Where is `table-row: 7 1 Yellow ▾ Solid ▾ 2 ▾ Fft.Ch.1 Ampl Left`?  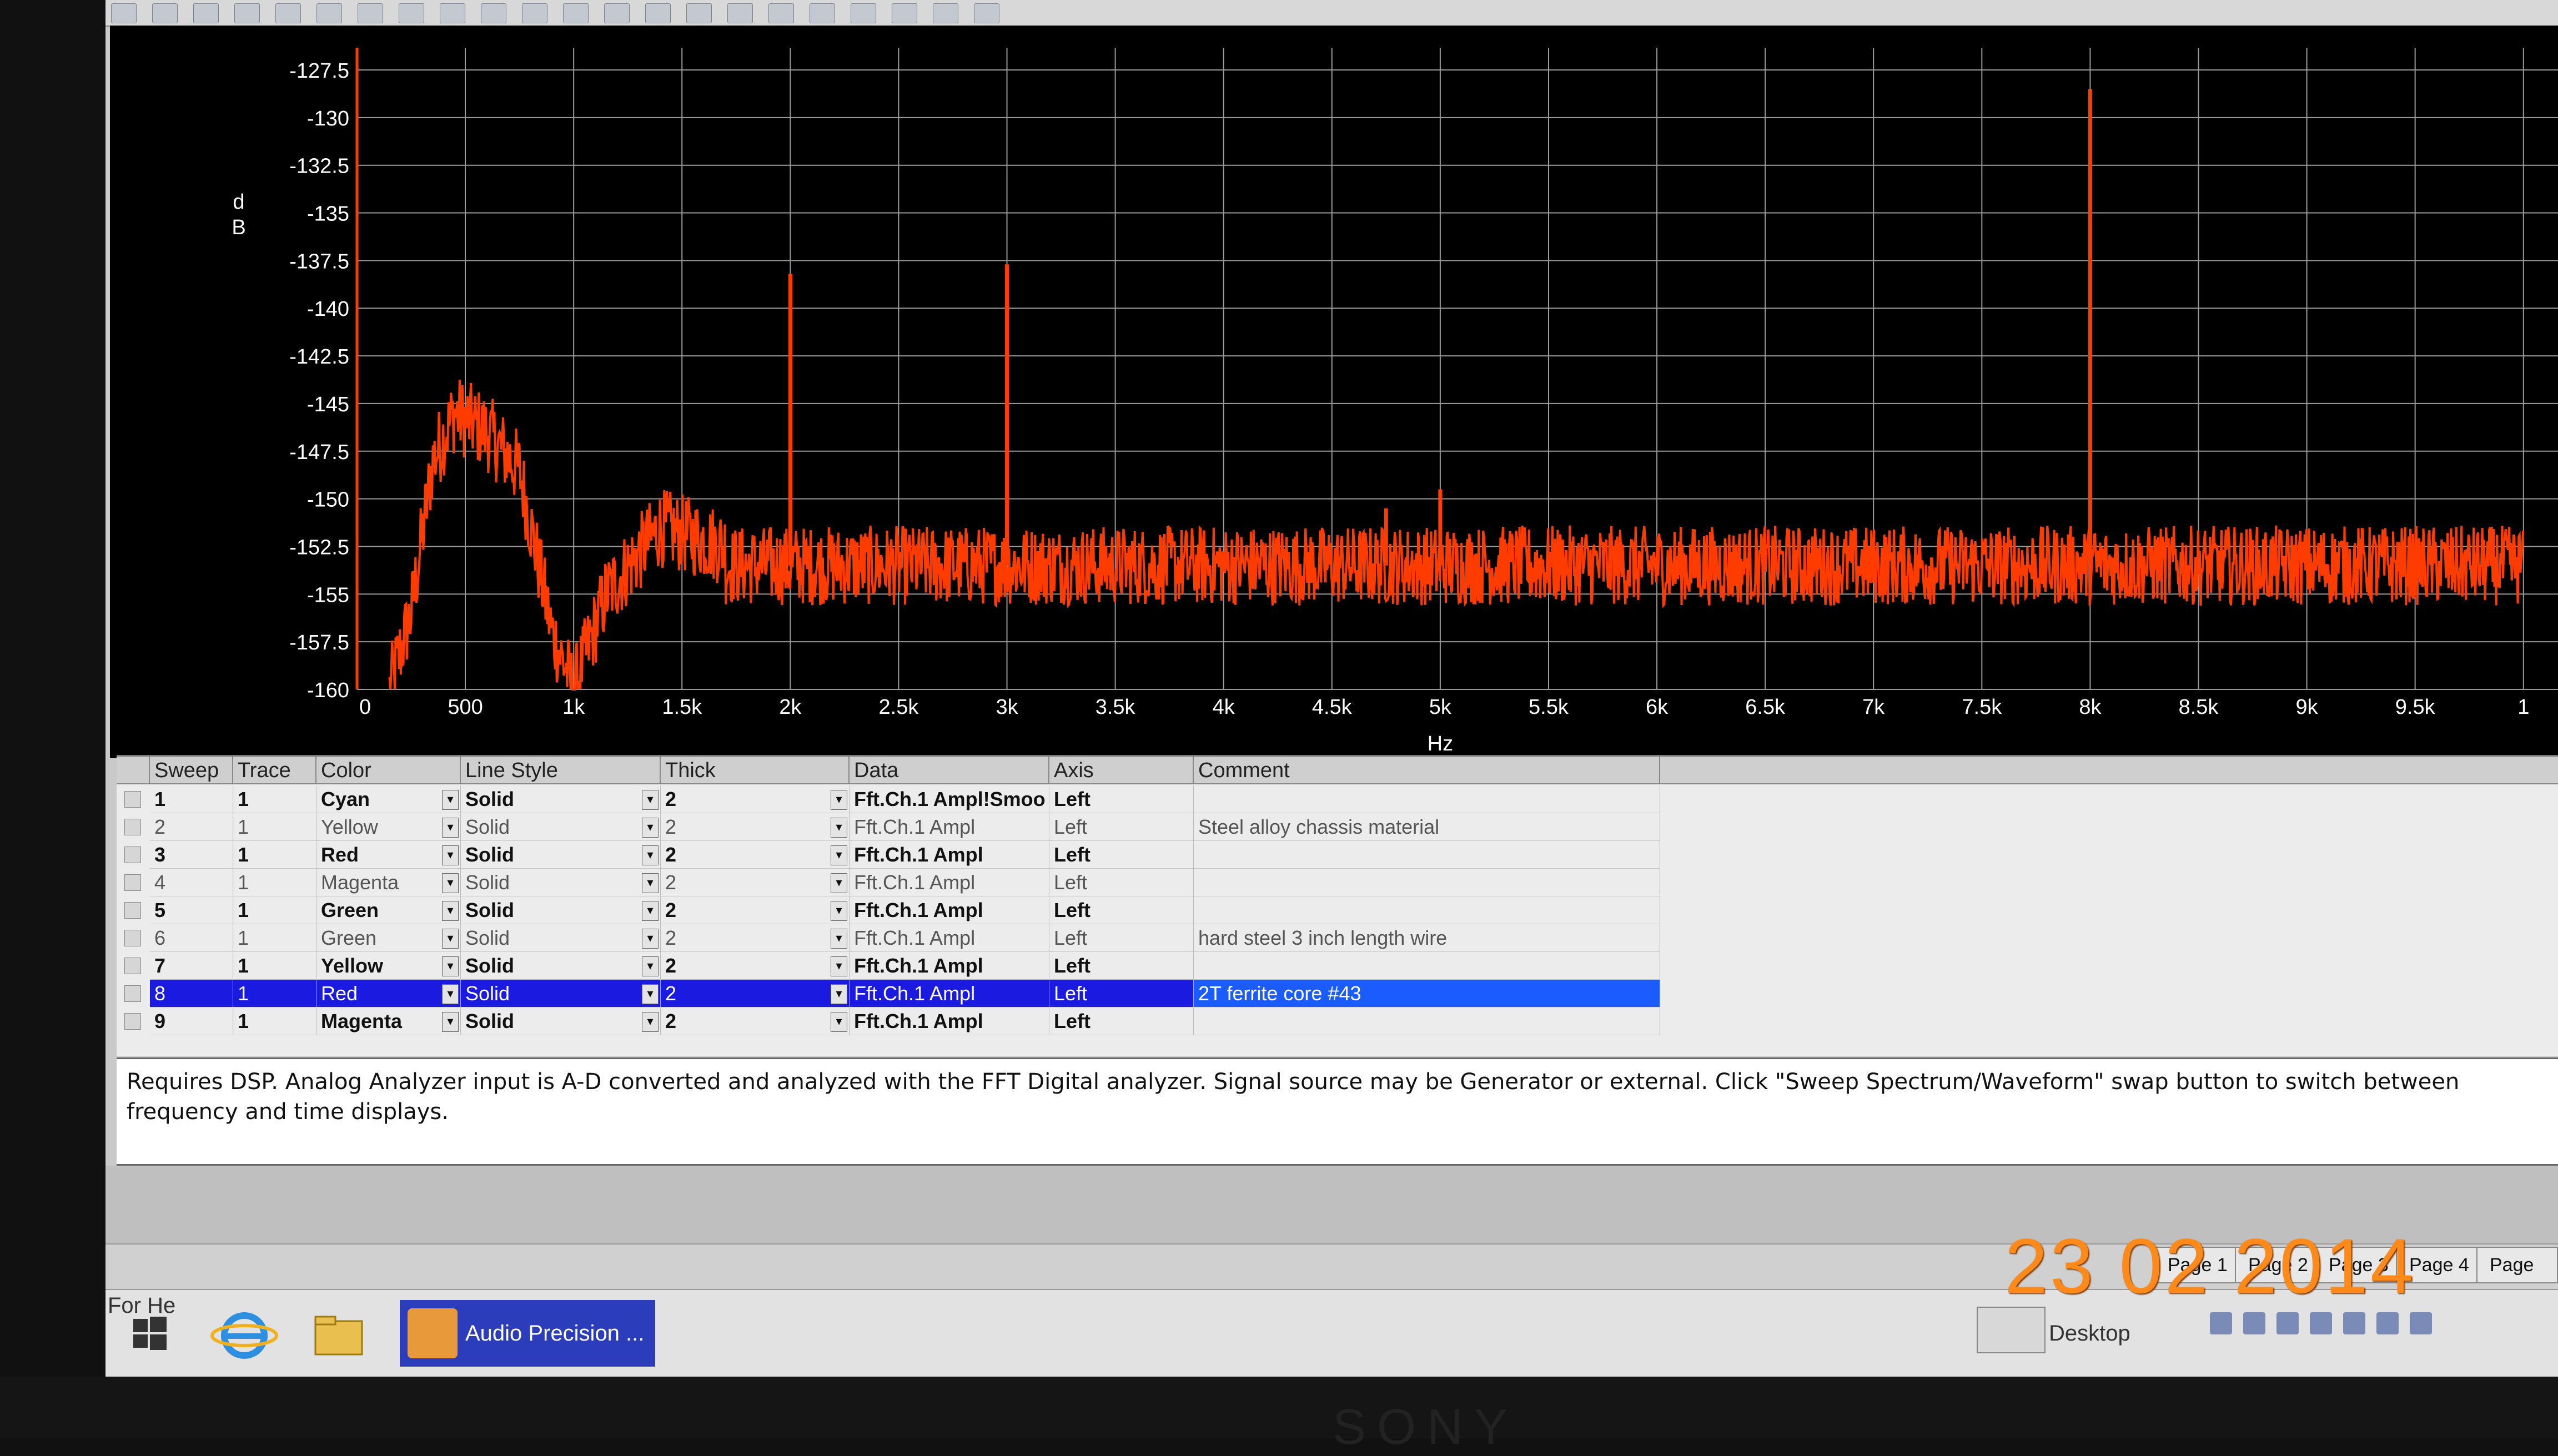
table-row: 7 1 Yellow ▾ Solid ▾ 2 ▾ Fft.Ch.1 Ampl Left is located at coordinates (944, 966).